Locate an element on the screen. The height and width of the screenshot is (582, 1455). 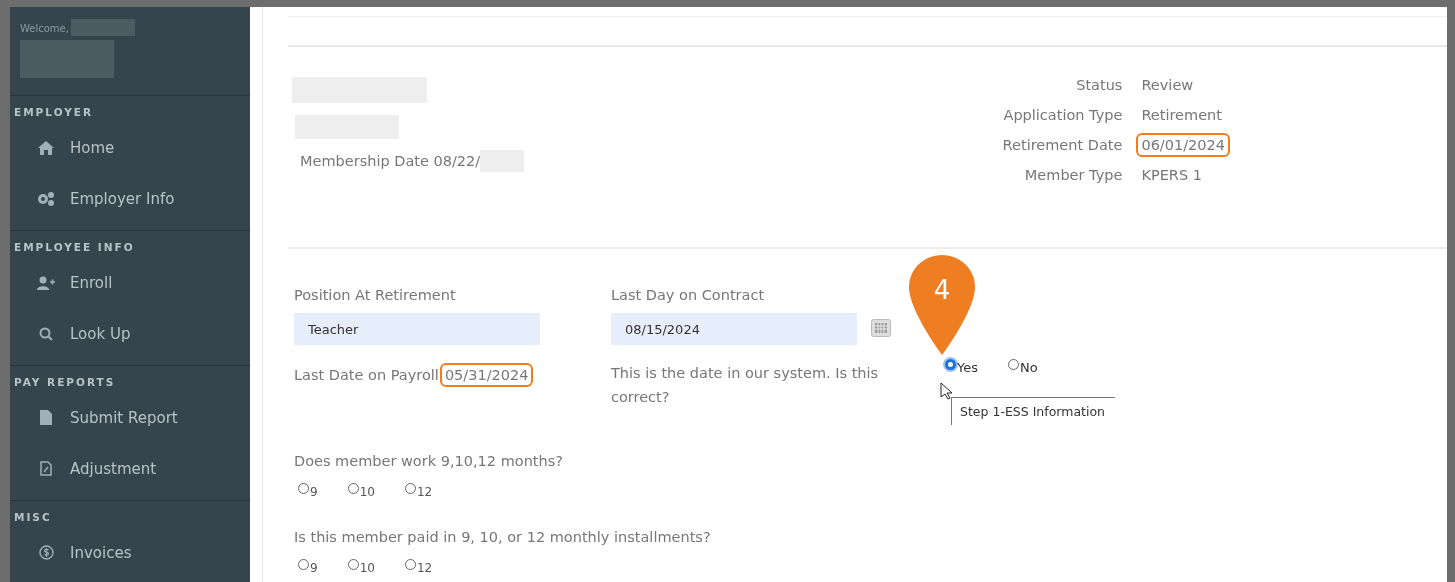
home-icon is located at coordinates (46, 147).